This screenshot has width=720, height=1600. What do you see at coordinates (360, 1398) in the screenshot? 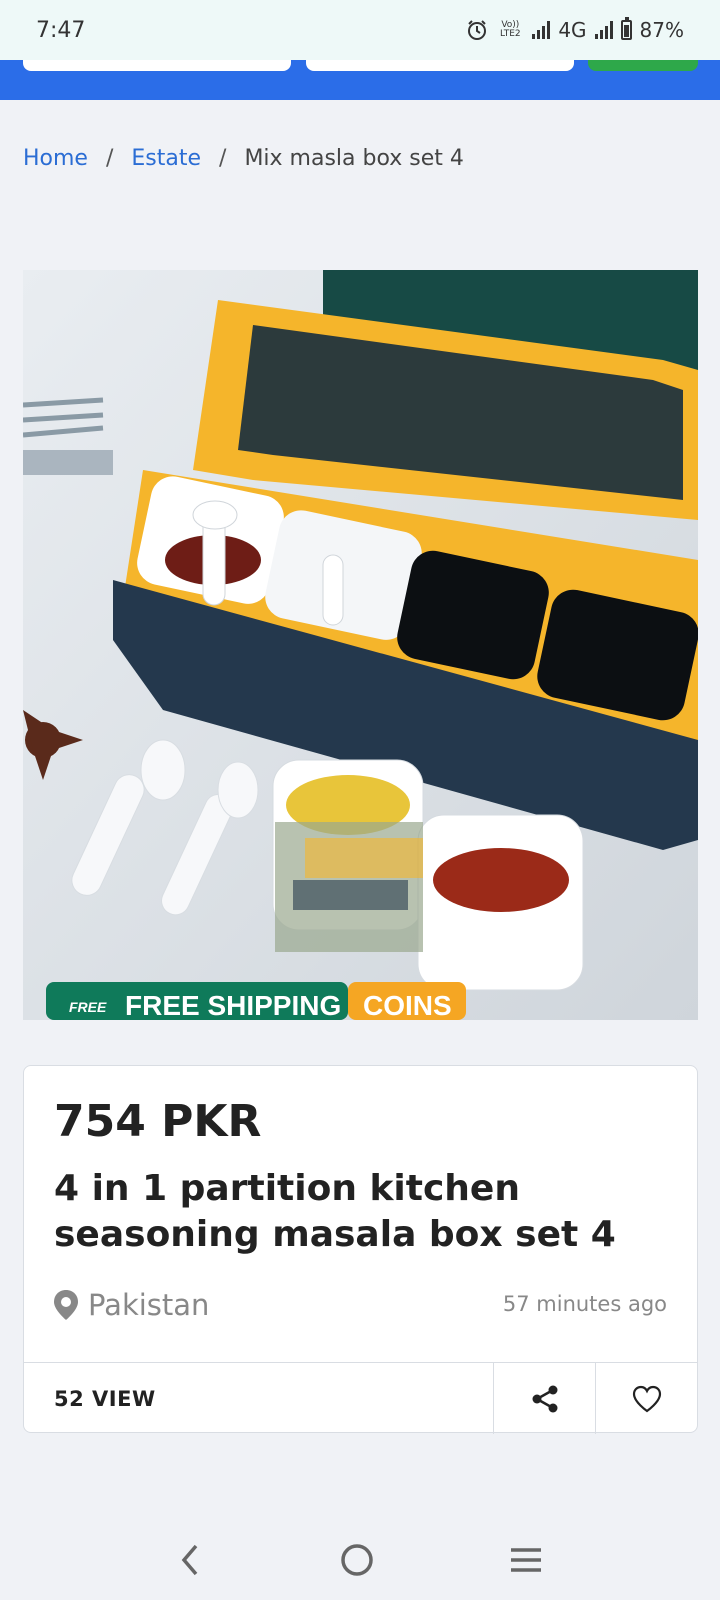
I see `card-footer: 52 VIEW` at bounding box center [360, 1398].